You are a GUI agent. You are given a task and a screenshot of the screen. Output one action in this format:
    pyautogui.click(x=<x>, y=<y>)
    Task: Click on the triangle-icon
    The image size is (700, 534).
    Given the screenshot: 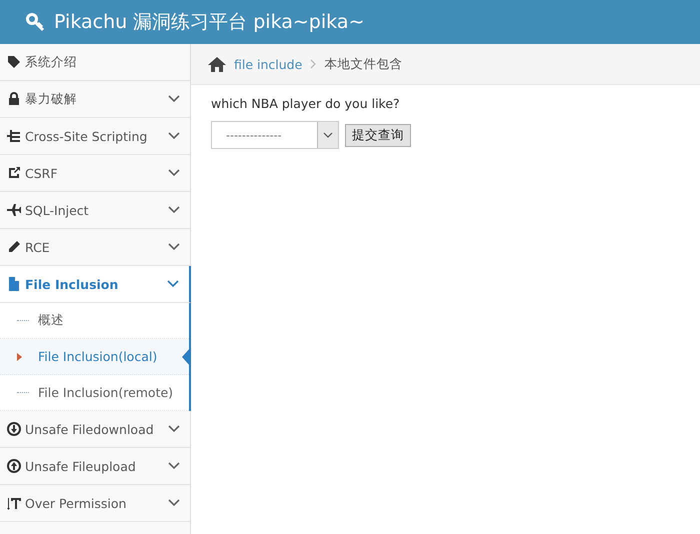 What is the action you would take?
    pyautogui.click(x=19, y=356)
    